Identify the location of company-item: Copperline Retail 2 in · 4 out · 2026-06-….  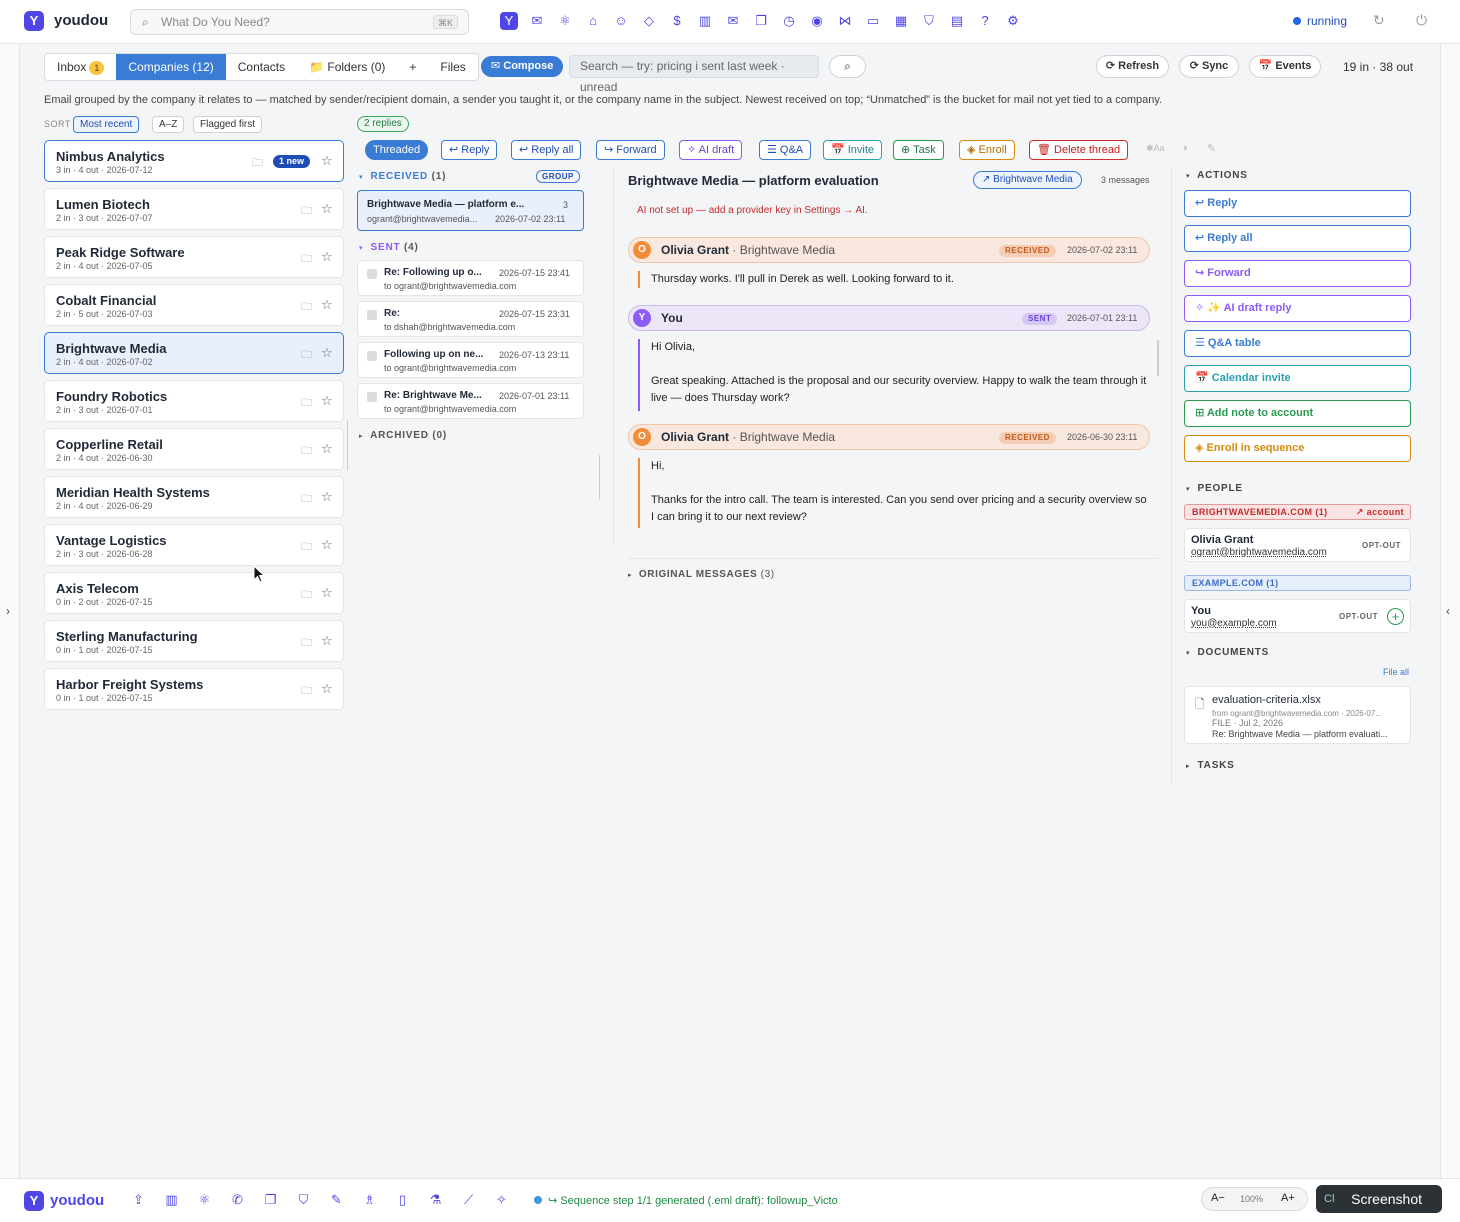
(194, 449).